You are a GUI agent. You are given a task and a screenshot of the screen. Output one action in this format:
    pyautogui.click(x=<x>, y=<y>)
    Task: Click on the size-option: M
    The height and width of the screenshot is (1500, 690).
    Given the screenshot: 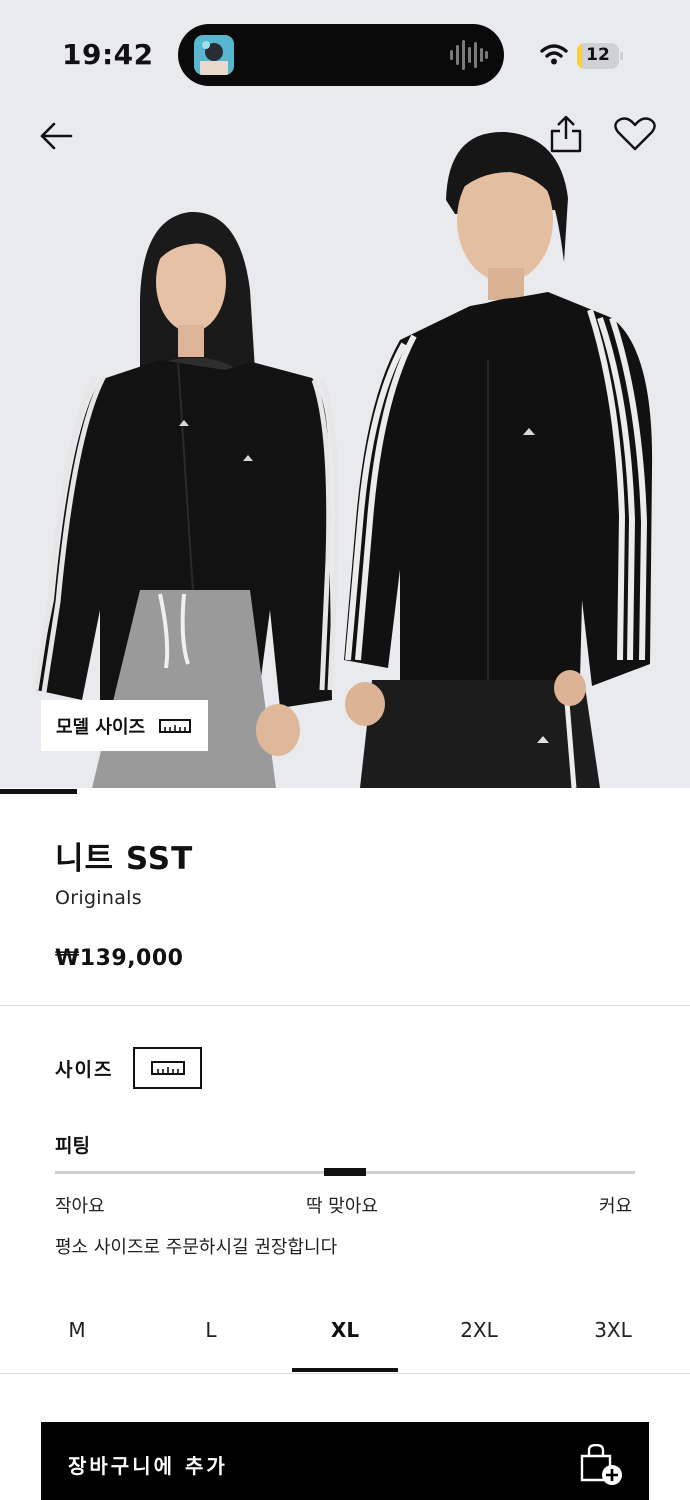 What is the action you would take?
    pyautogui.click(x=77, y=1336)
    